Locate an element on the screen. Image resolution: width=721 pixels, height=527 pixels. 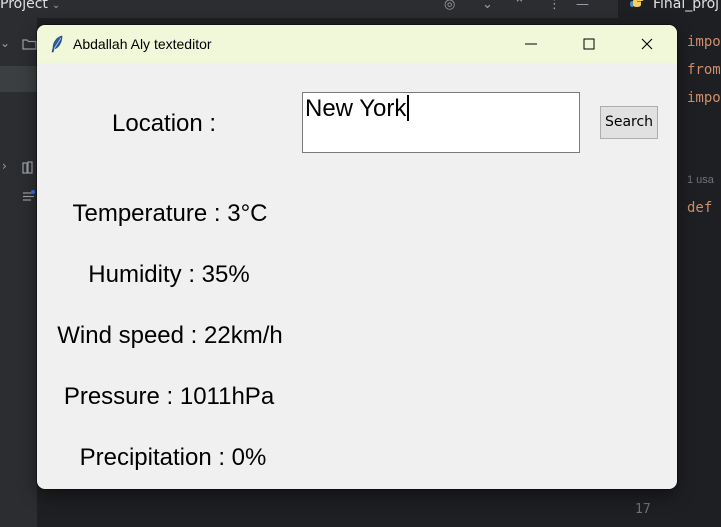
python-file-icon is located at coordinates (637, 3).